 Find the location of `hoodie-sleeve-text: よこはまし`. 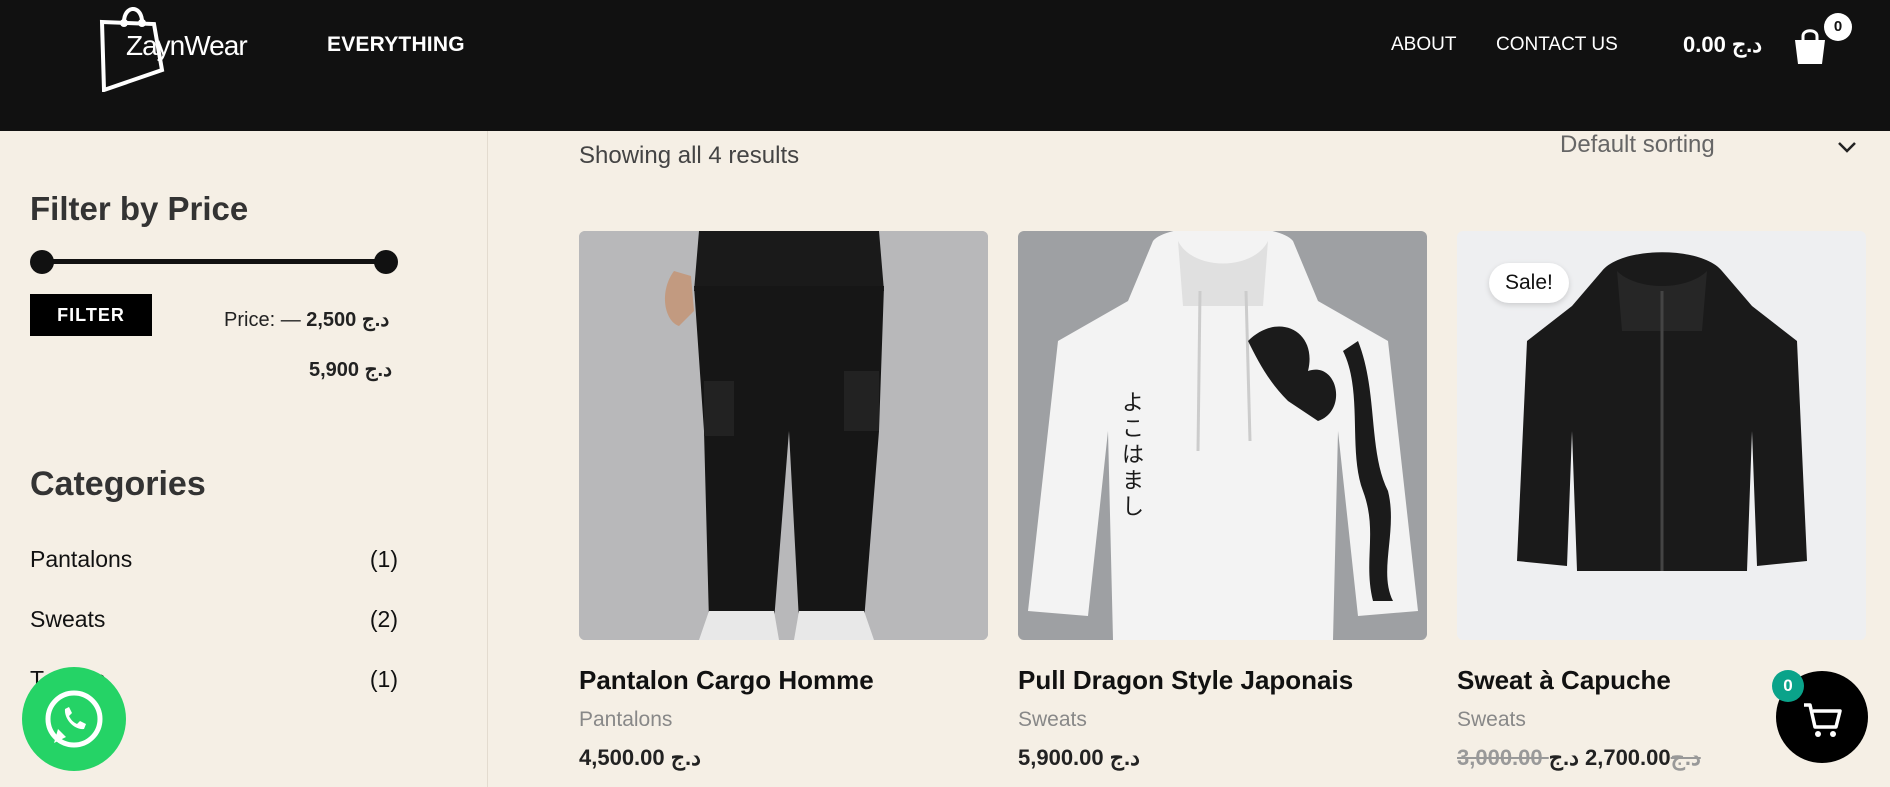

hoodie-sleeve-text: よこはまし is located at coordinates (1133, 455).